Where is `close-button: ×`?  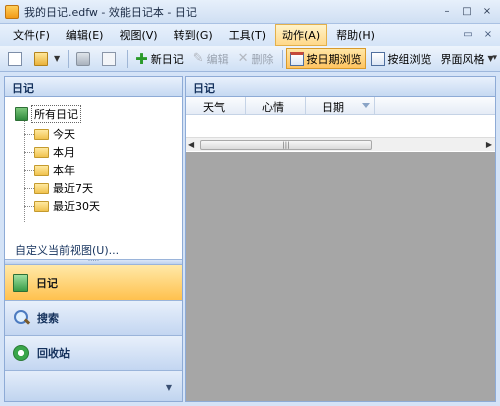 close-button: × is located at coordinates (487, 11).